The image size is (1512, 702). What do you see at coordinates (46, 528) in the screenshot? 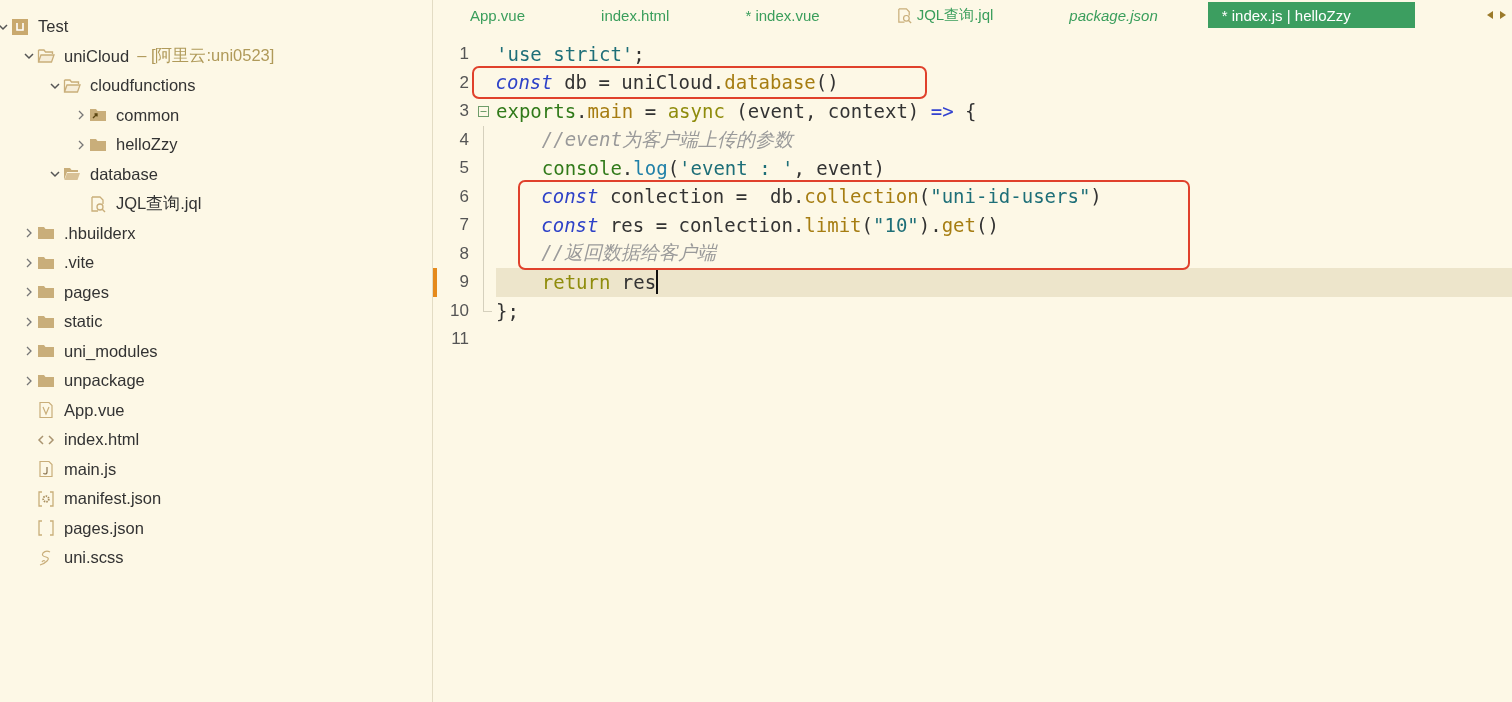
I see `brackets-icon` at bounding box center [46, 528].